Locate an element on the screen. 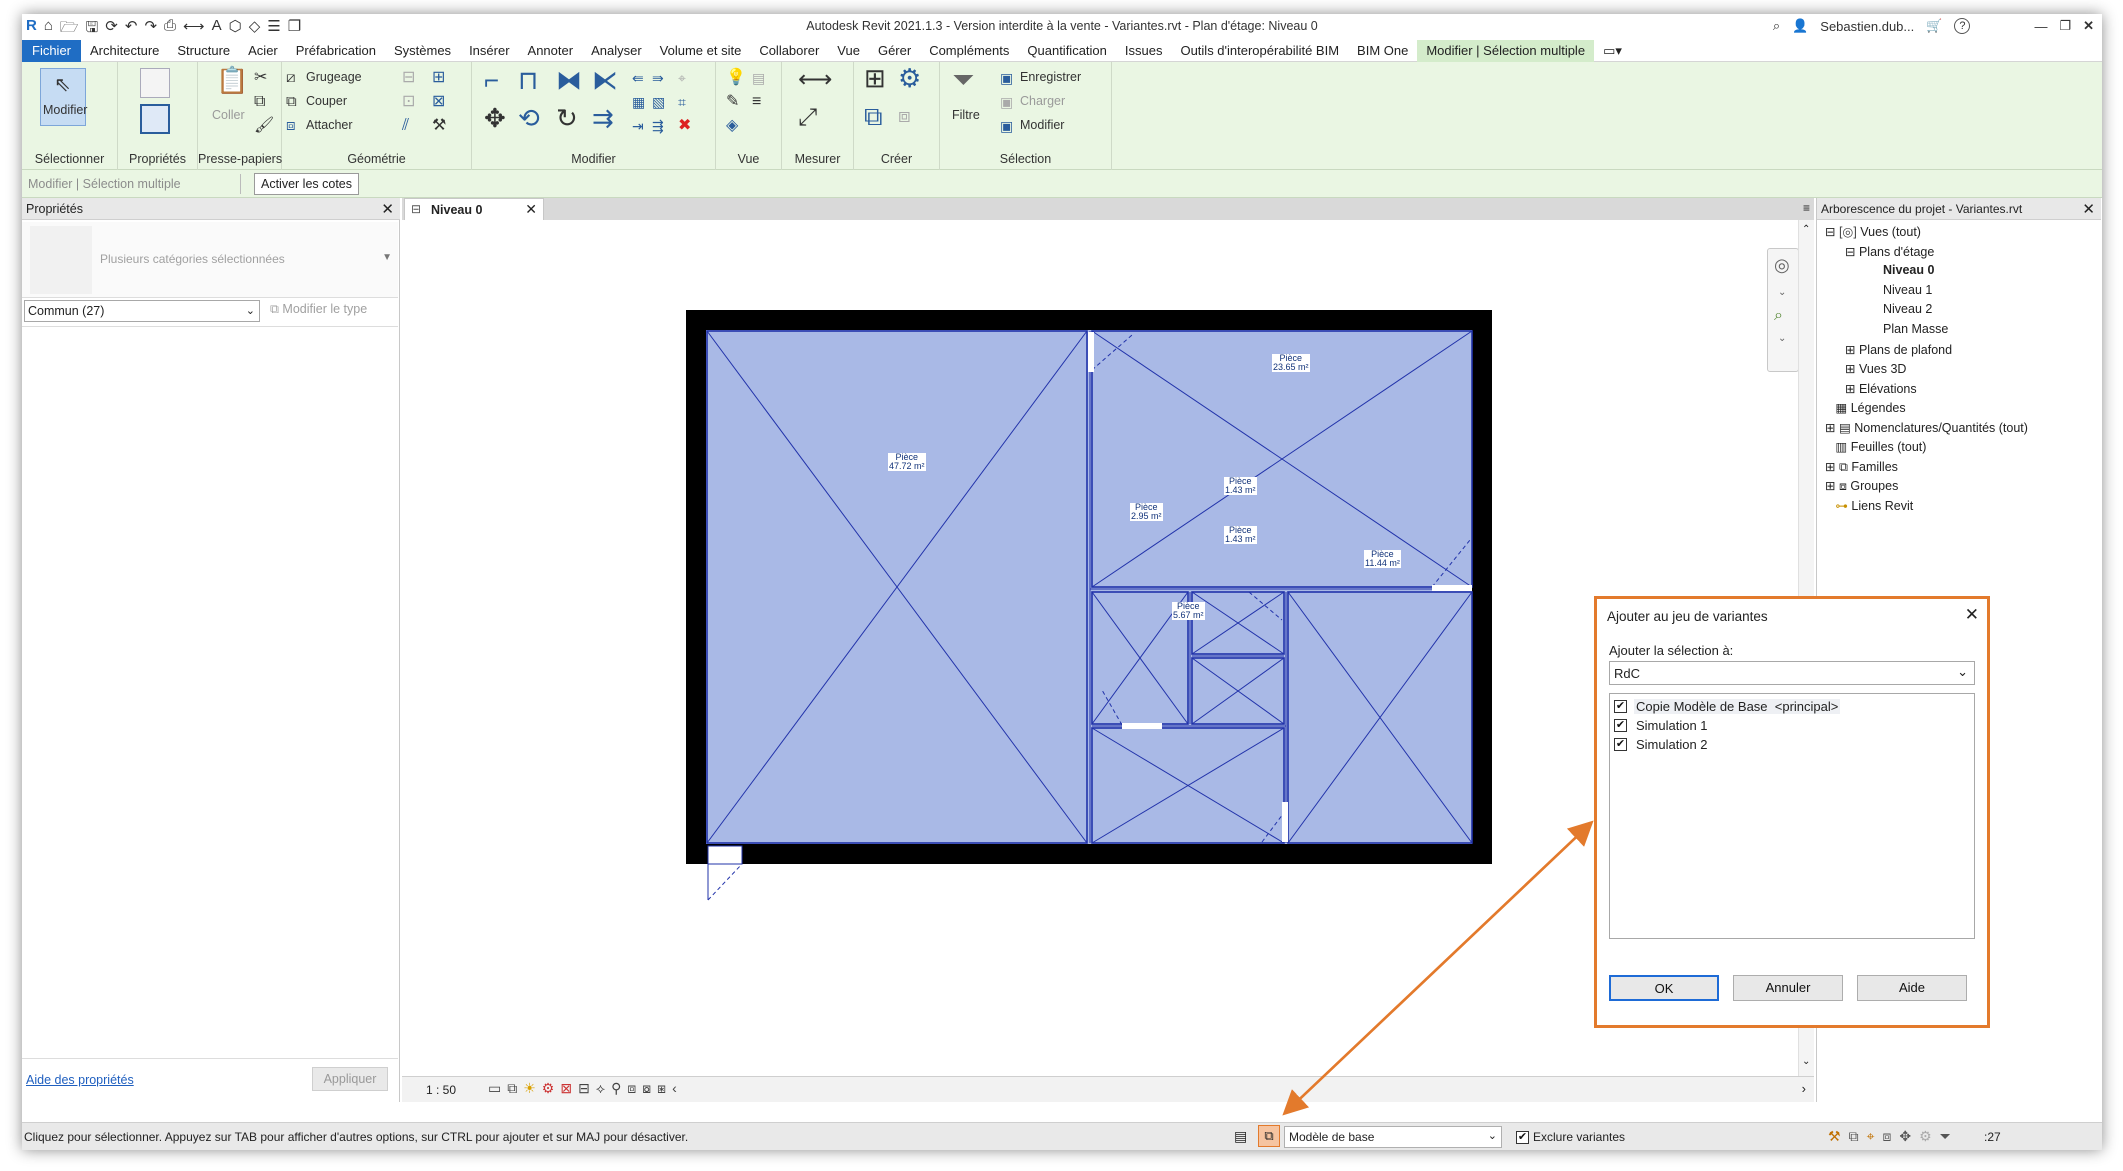 This screenshot has width=2123, height=1171. callout-arrow-svg is located at coordinates (1438, 968).